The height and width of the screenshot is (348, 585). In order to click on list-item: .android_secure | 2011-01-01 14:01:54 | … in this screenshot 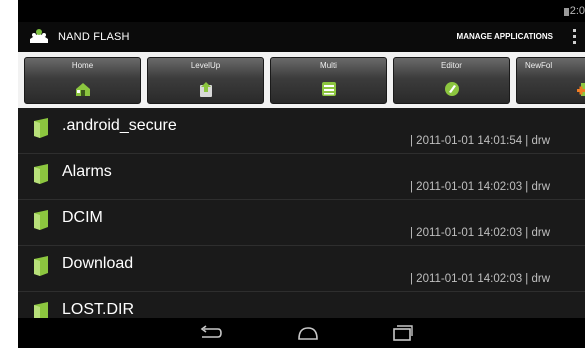, I will do `click(301, 131)`.